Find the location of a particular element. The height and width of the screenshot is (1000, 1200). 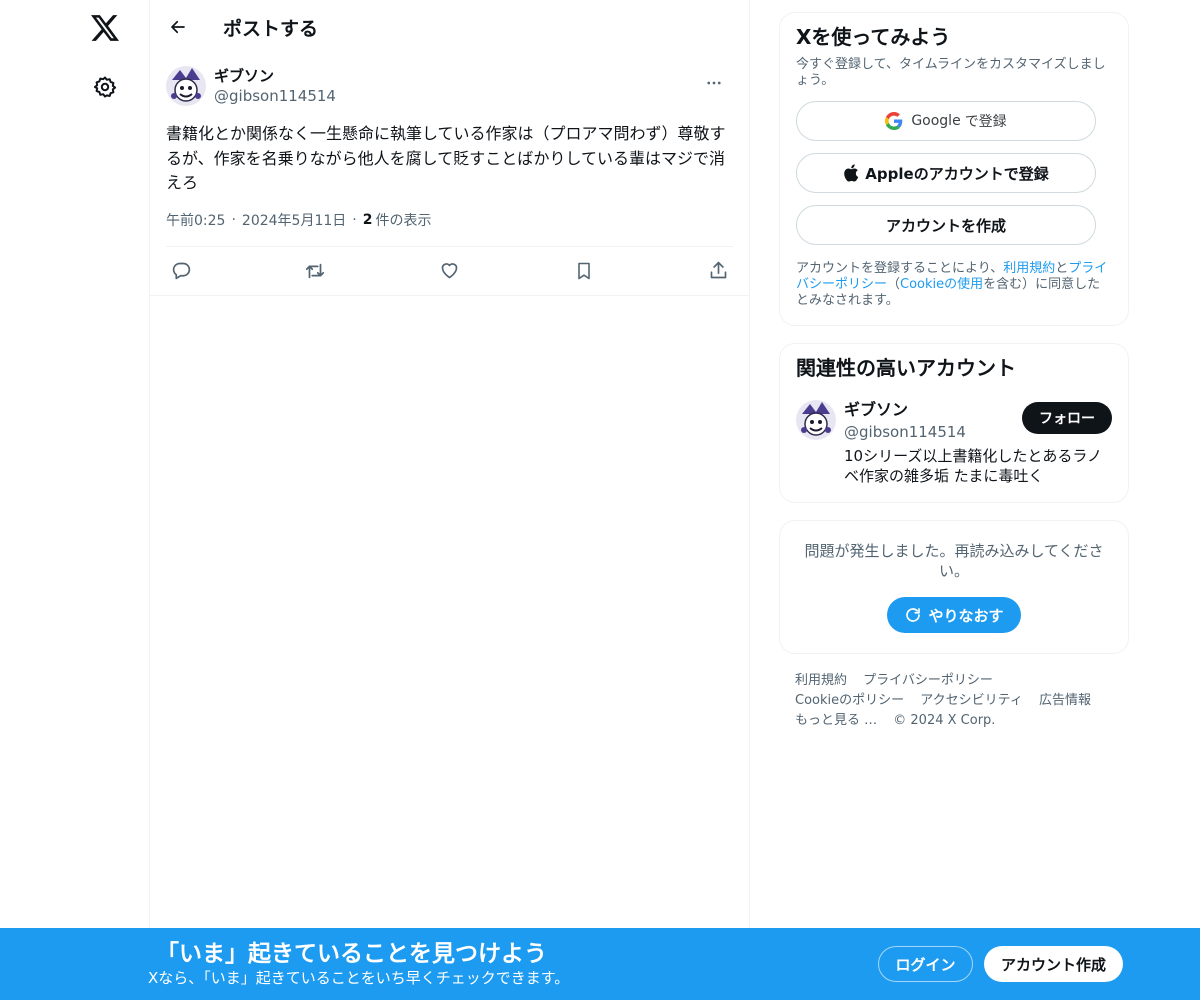

back-button is located at coordinates (178, 27).